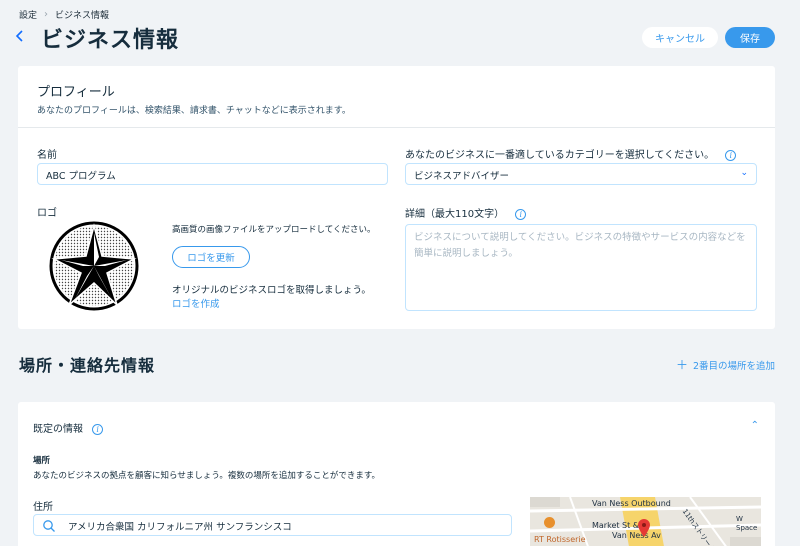 The width and height of the screenshot is (800, 546). What do you see at coordinates (94, 266) in the screenshot?
I see `logo-image` at bounding box center [94, 266].